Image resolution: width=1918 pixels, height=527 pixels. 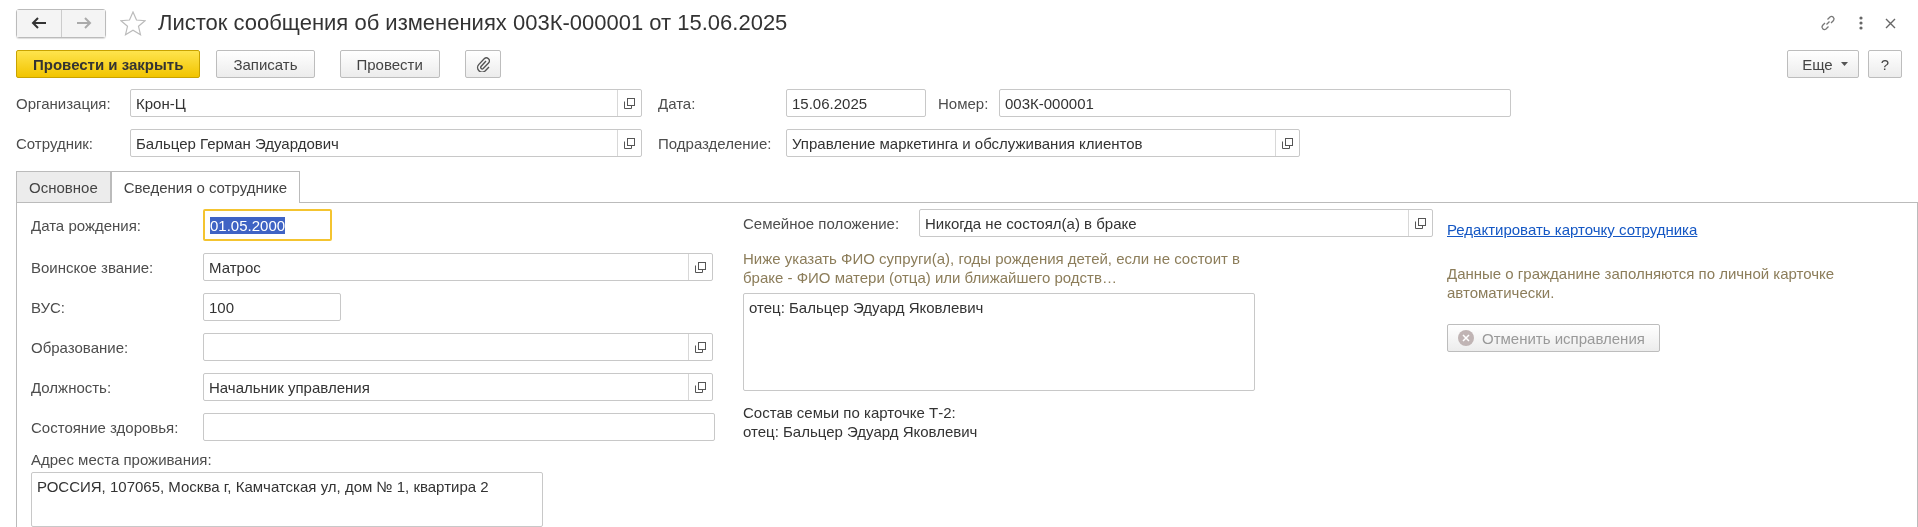 What do you see at coordinates (1255, 103) in the screenshot?
I see `input-field: 003К-000001` at bounding box center [1255, 103].